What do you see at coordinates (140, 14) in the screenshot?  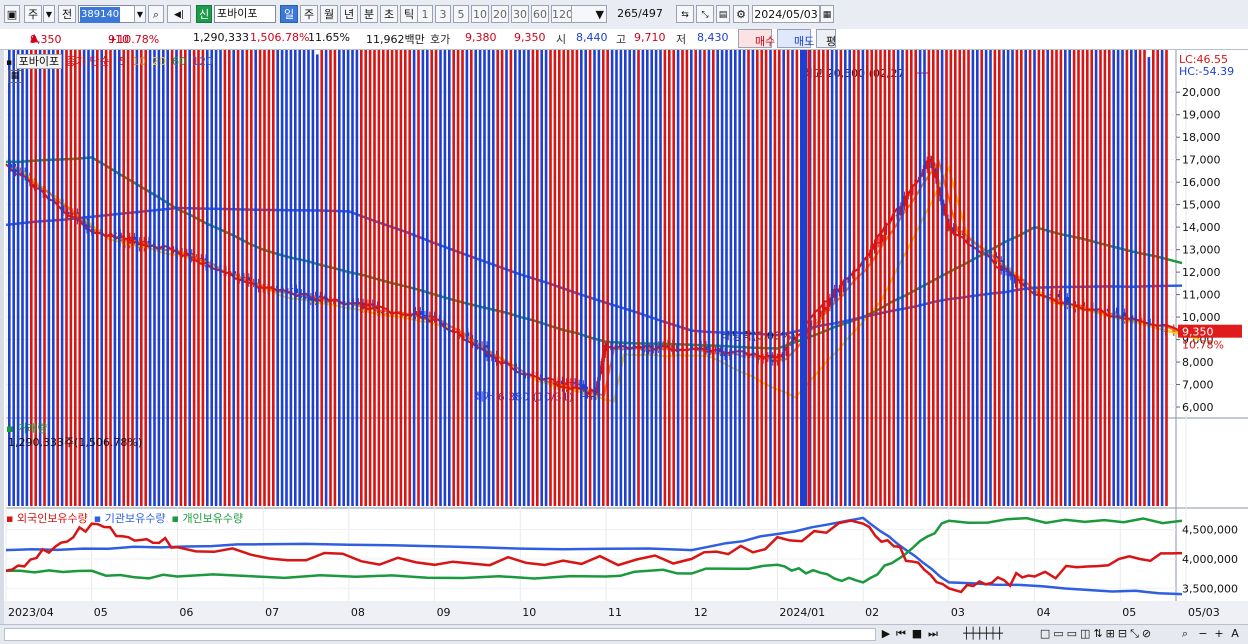 I see `code-dropdown-icon: ▼` at bounding box center [140, 14].